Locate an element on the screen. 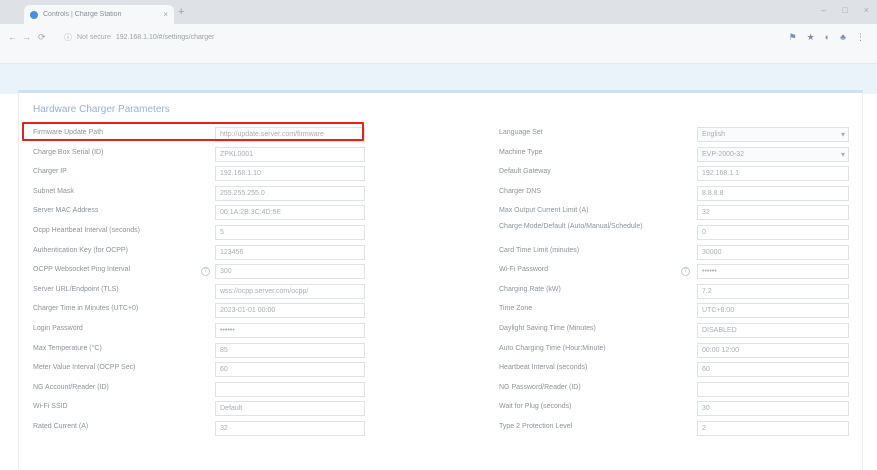 This screenshot has height=470, width=877. close-window-button: × is located at coordinates (866, 10).